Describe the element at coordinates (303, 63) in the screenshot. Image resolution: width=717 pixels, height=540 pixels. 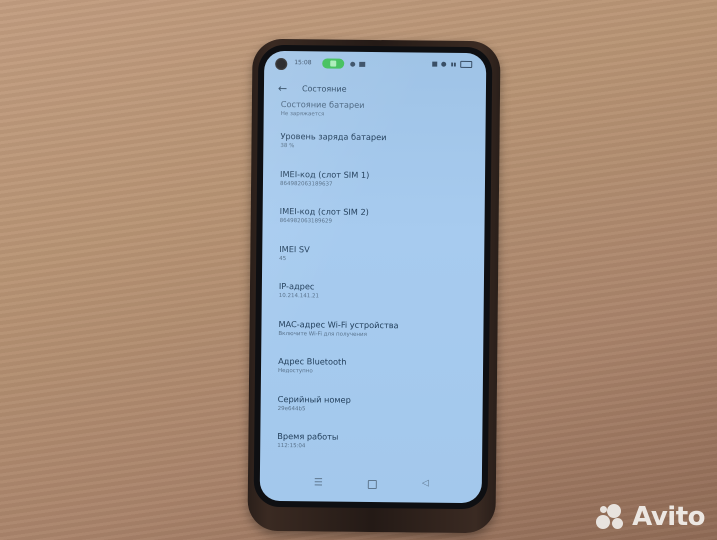
I see `status-time: 15:08` at that location.